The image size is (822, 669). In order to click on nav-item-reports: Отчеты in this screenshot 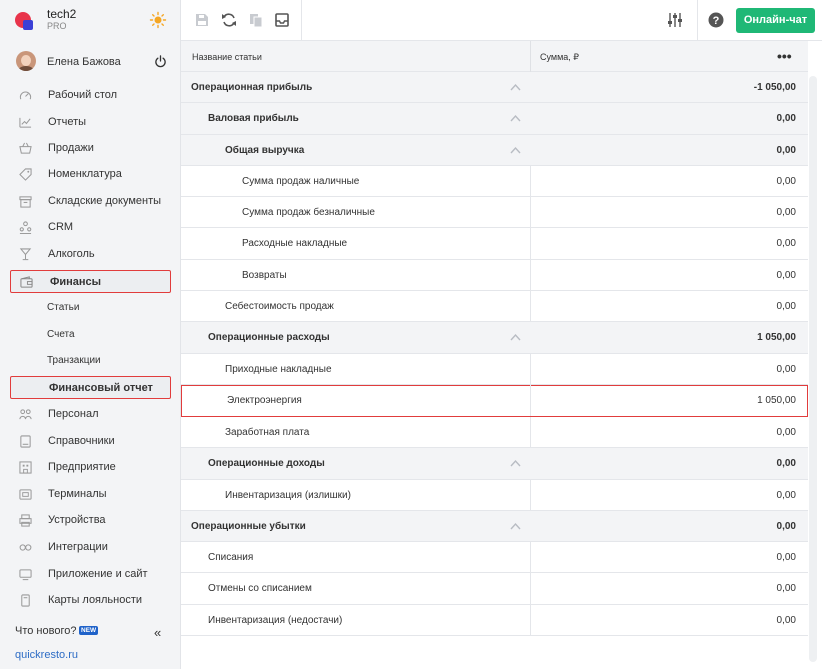, I will do `click(90, 122)`.